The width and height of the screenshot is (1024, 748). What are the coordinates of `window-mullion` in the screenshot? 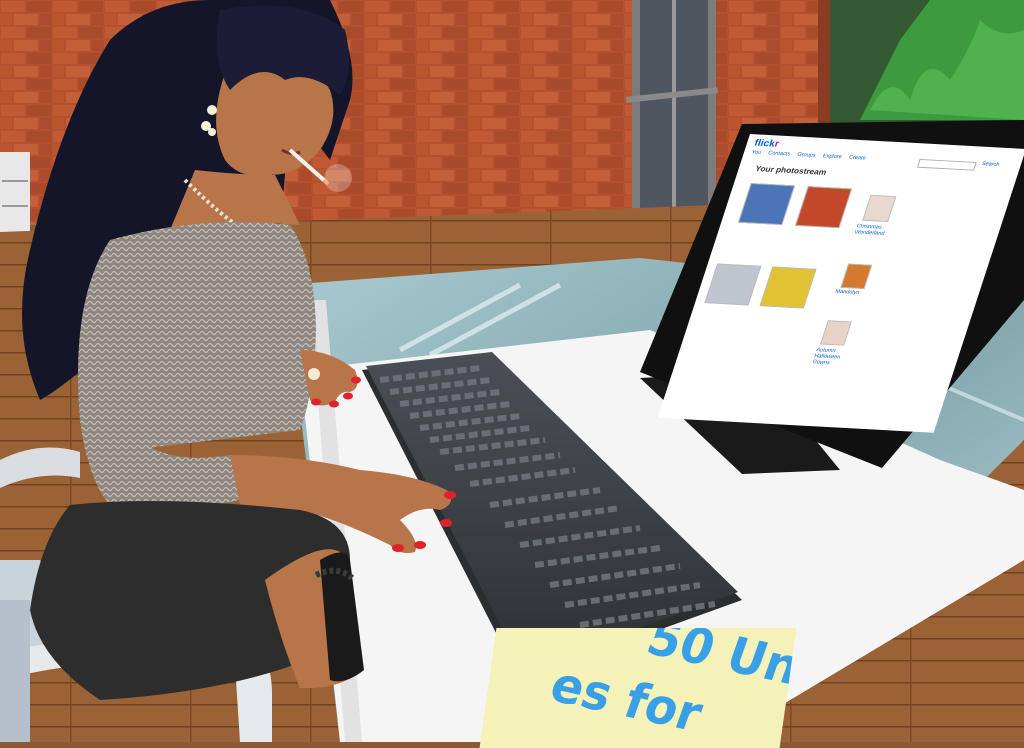 It's located at (674, 104).